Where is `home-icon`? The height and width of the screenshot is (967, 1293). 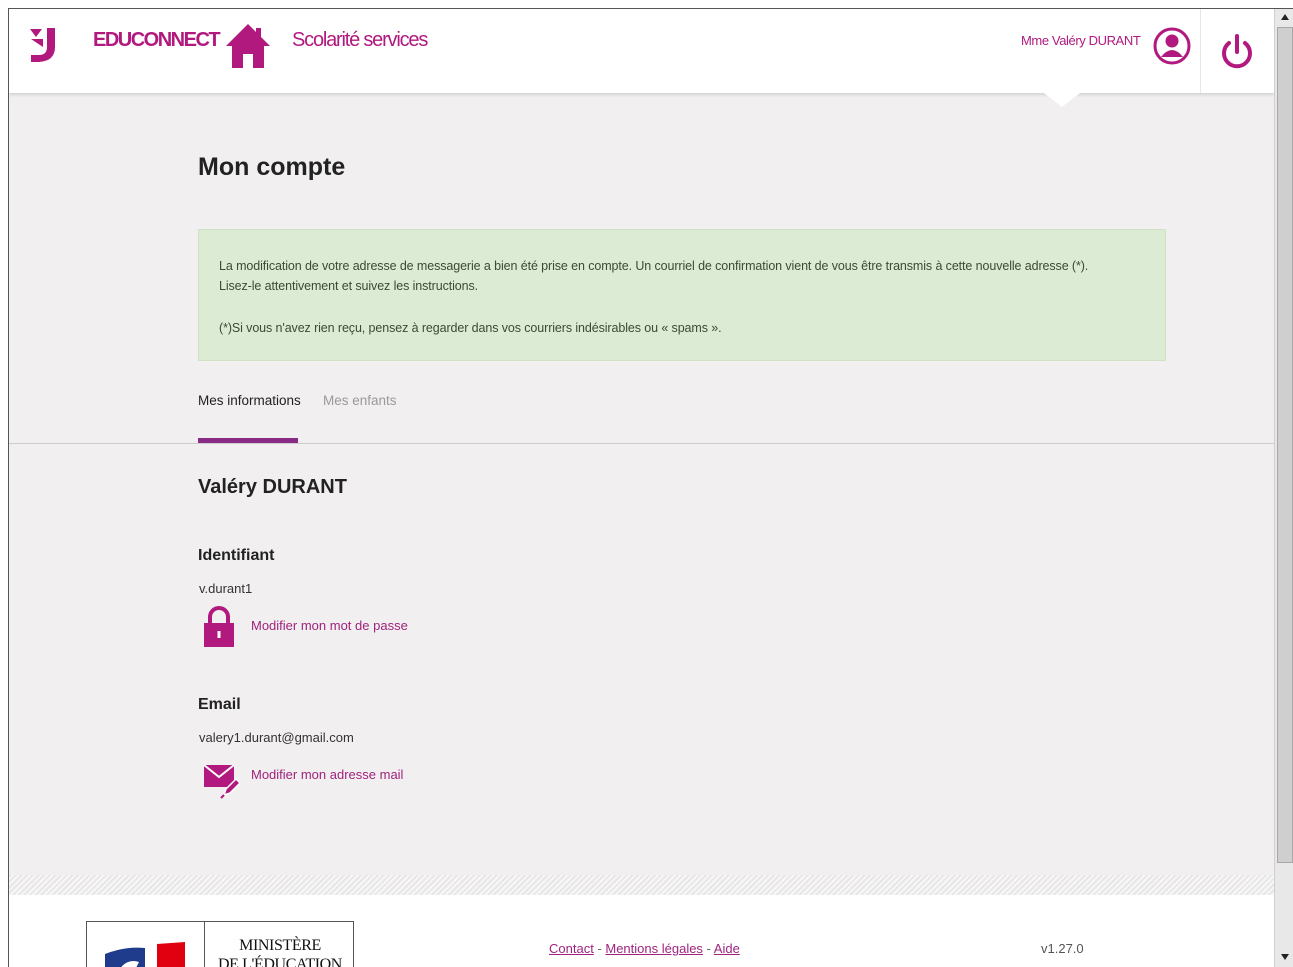
home-icon is located at coordinates (248, 46).